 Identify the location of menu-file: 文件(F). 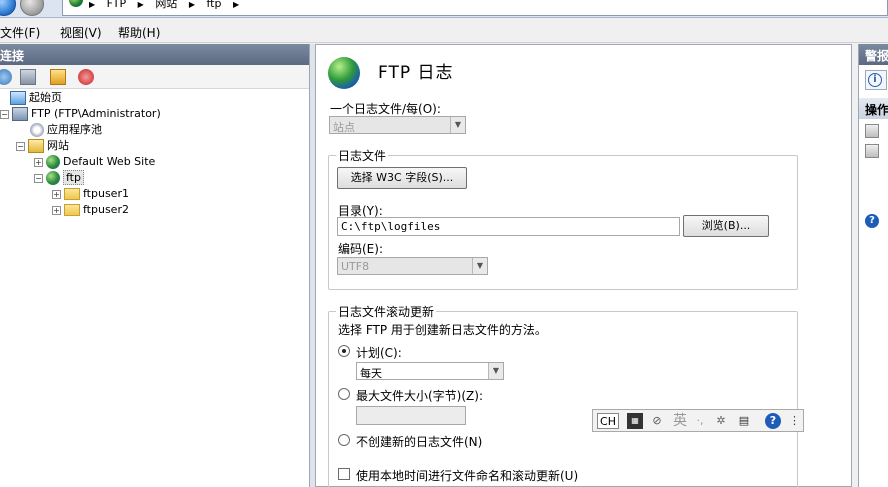
(20, 32).